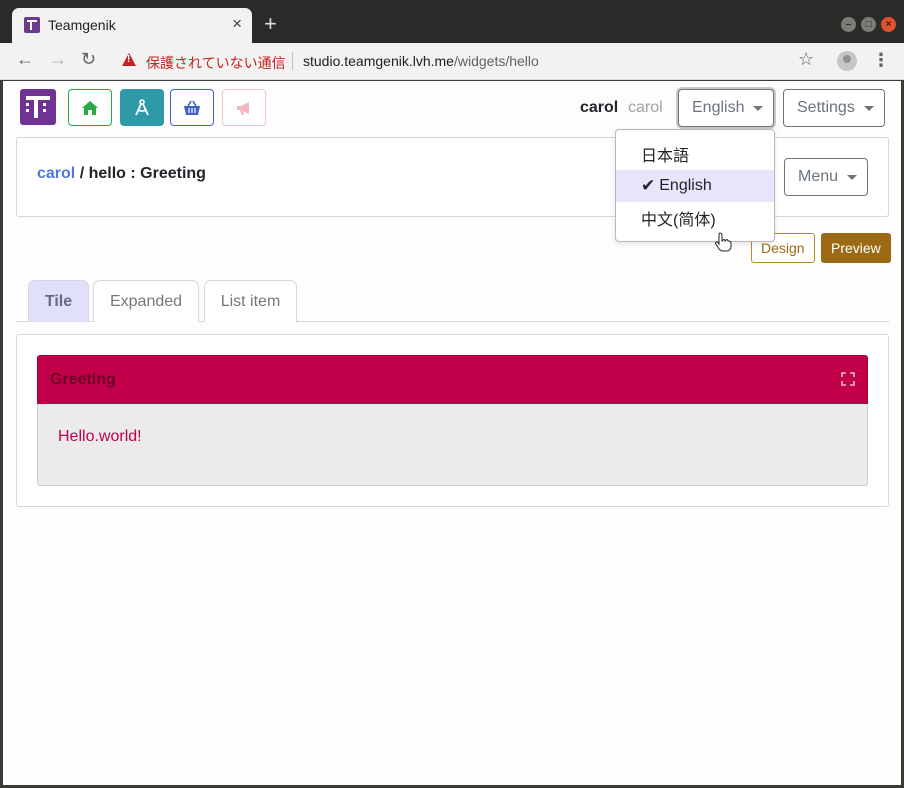 The height and width of the screenshot is (788, 904). Describe the element at coordinates (129, 59) in the screenshot. I see `warning-icon` at that location.